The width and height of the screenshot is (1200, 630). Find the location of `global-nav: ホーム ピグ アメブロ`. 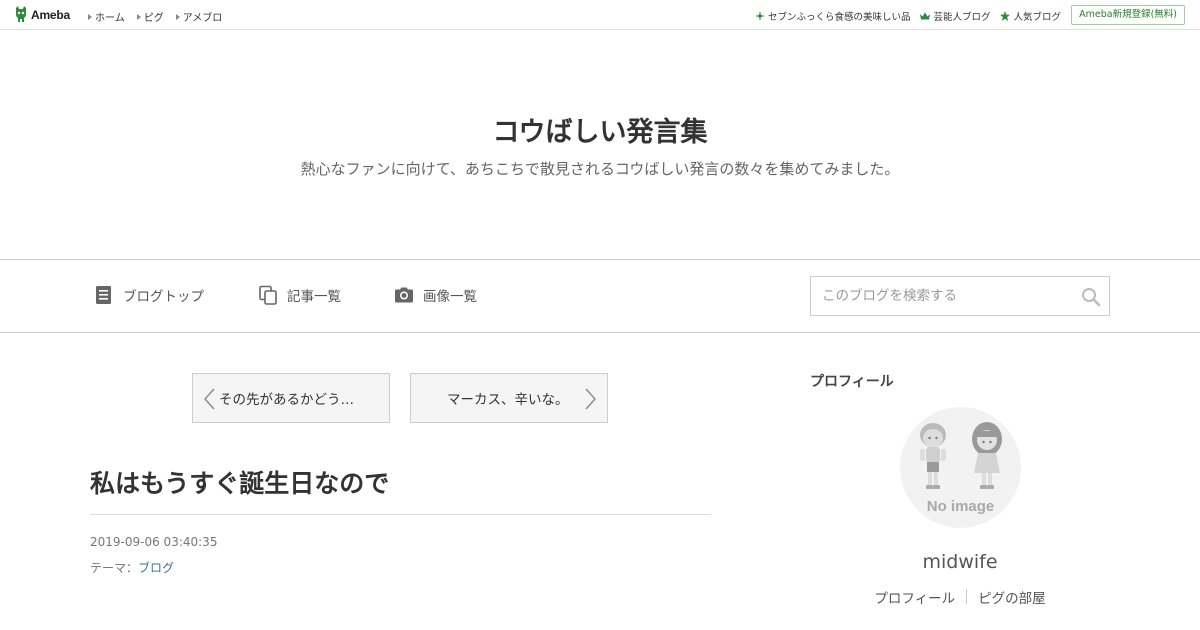

global-nav: ホーム ピグ アメブロ is located at coordinates (155, 16).